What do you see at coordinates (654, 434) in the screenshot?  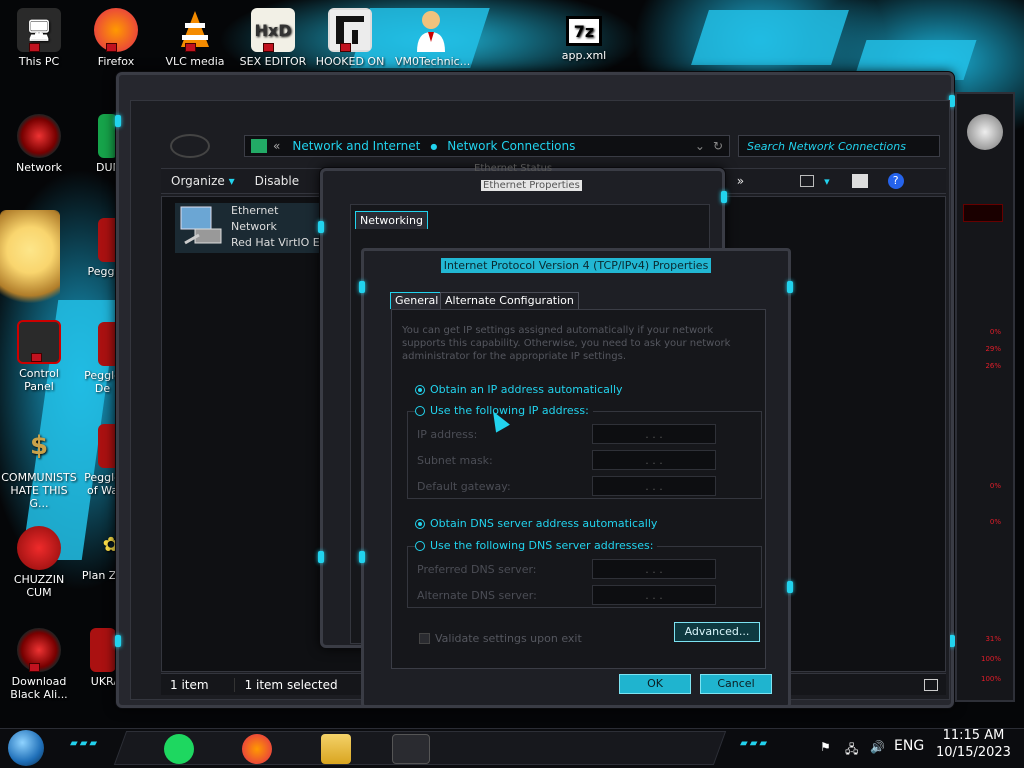 I see `ip-address-field: . . .` at bounding box center [654, 434].